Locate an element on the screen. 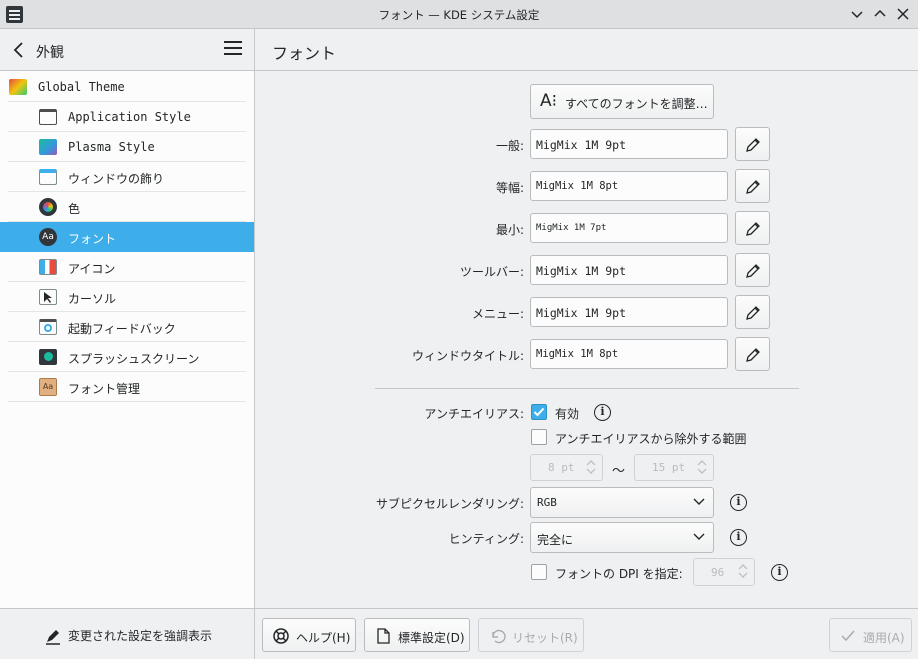 The image size is (918, 659). icons-icon is located at coordinates (48, 267).